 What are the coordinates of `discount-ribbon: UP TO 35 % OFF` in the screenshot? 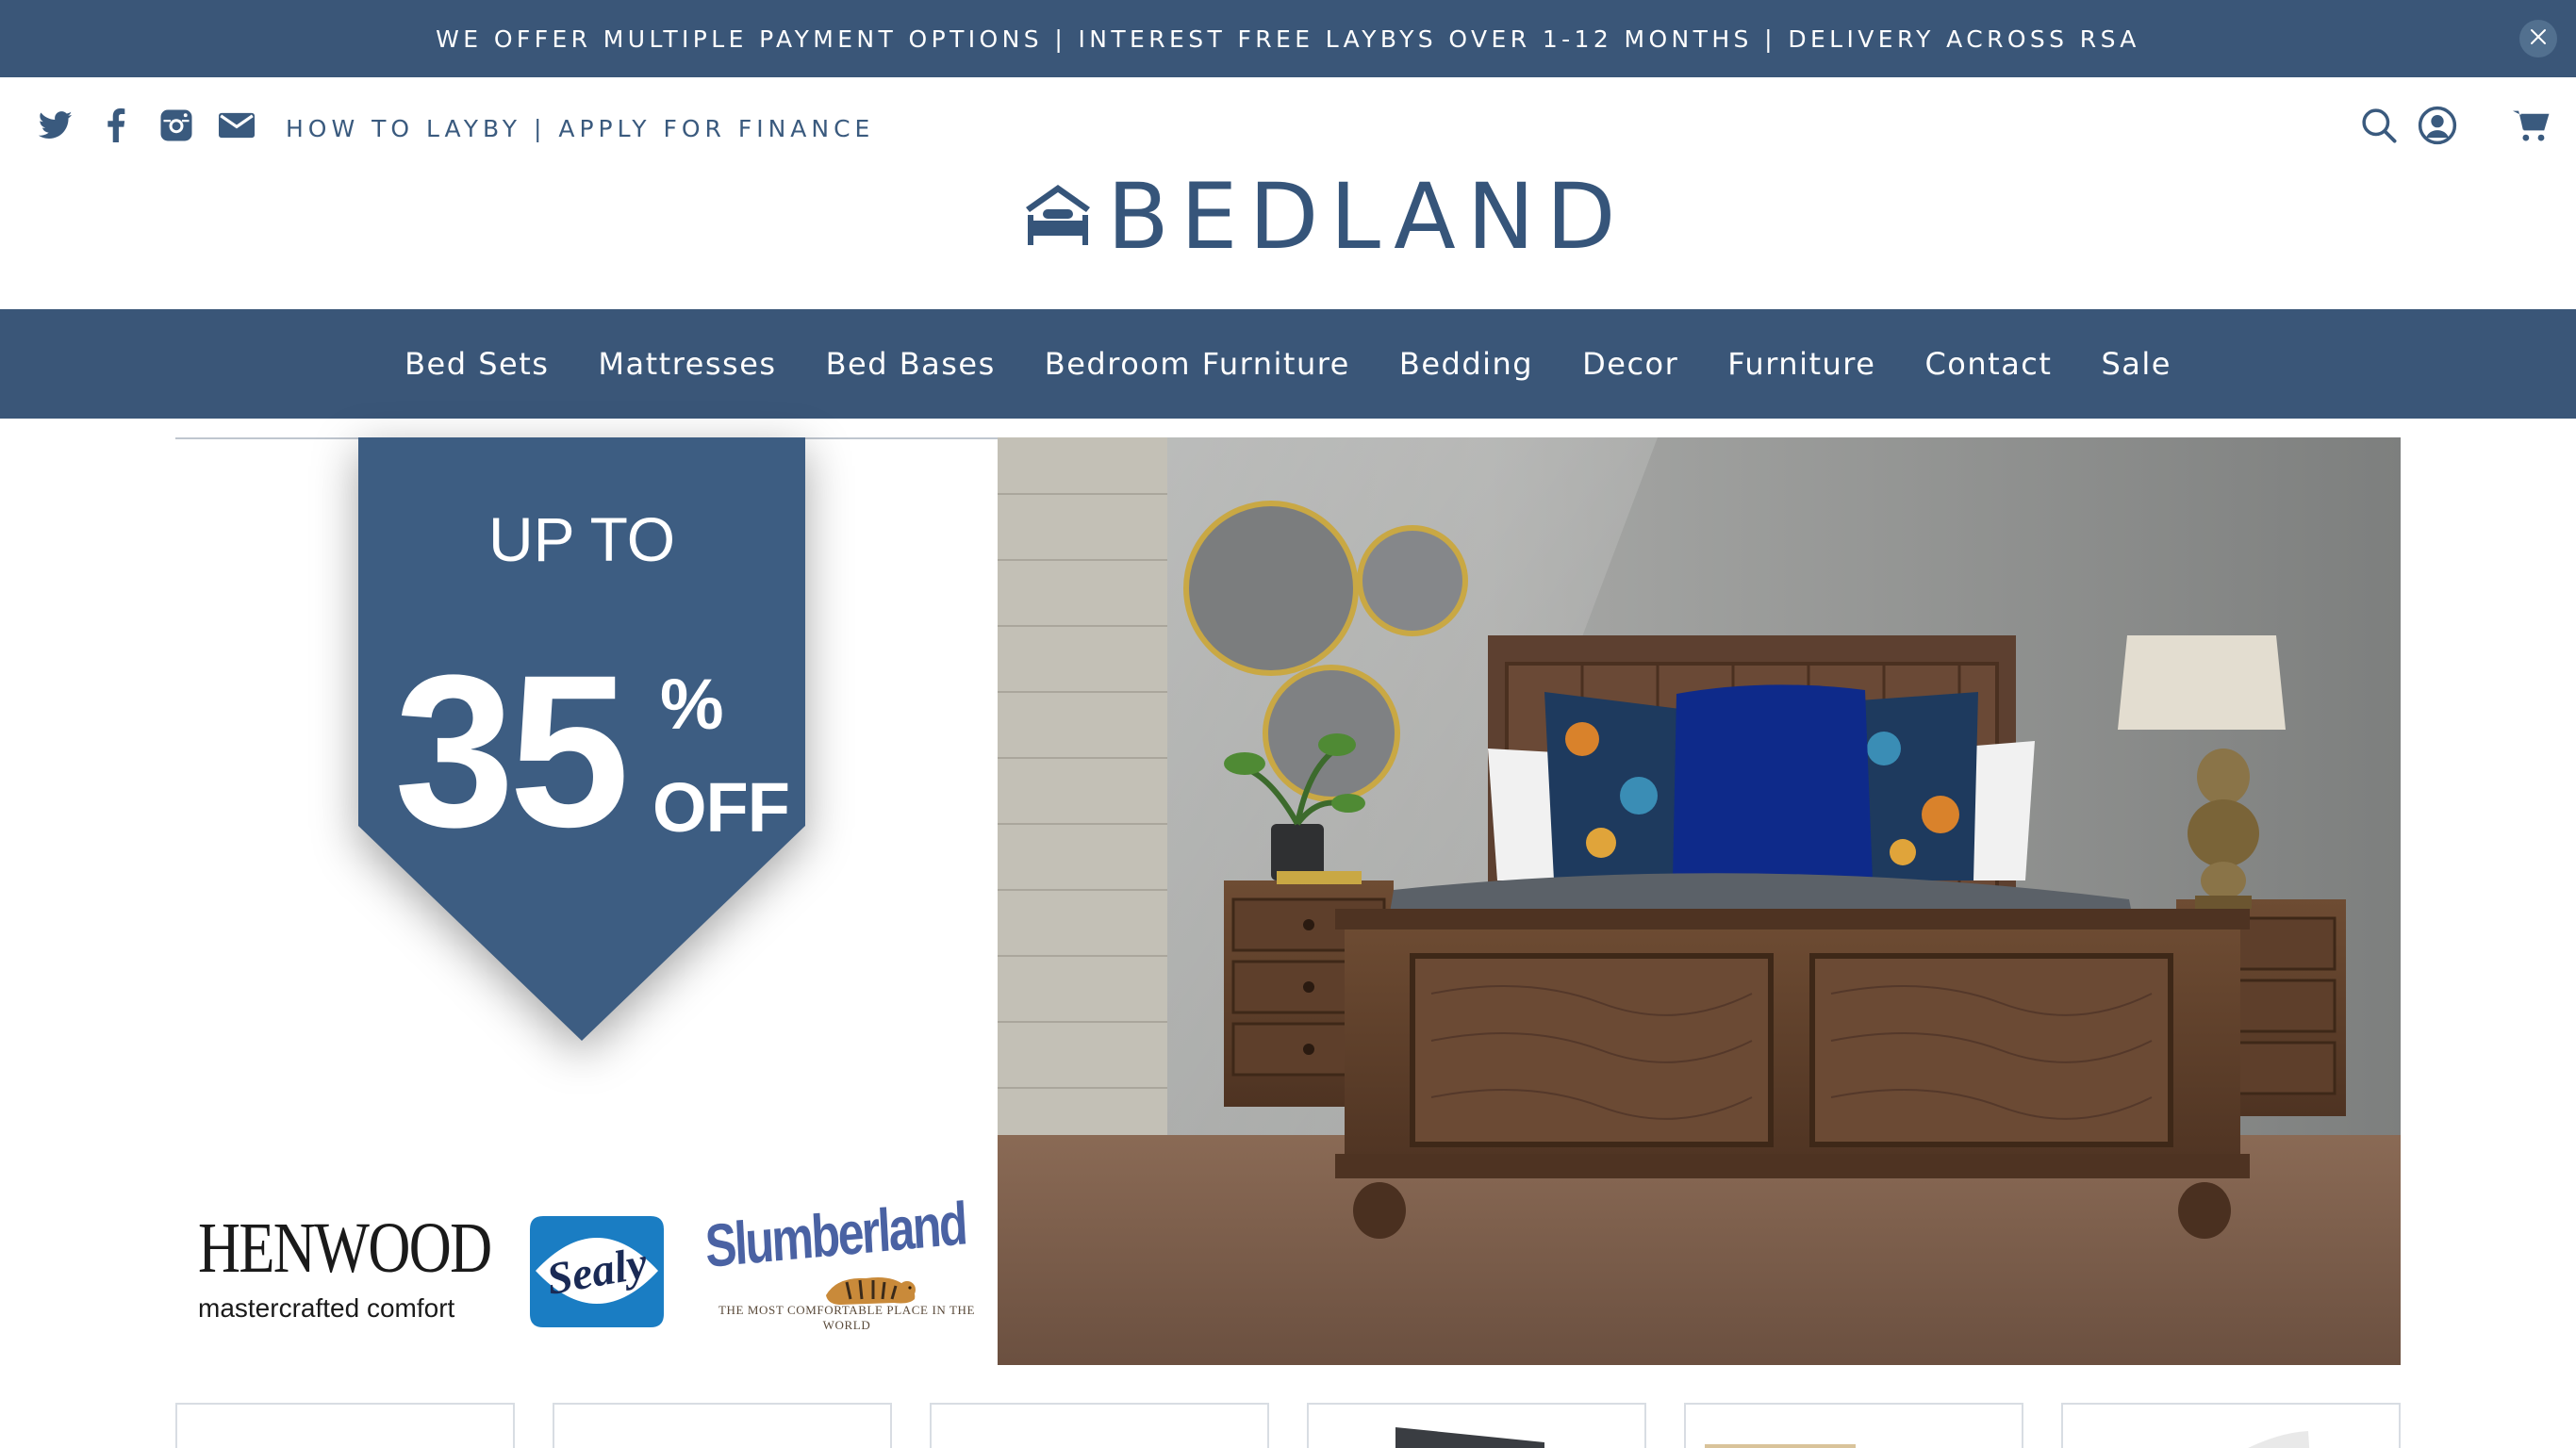 It's located at (581, 739).